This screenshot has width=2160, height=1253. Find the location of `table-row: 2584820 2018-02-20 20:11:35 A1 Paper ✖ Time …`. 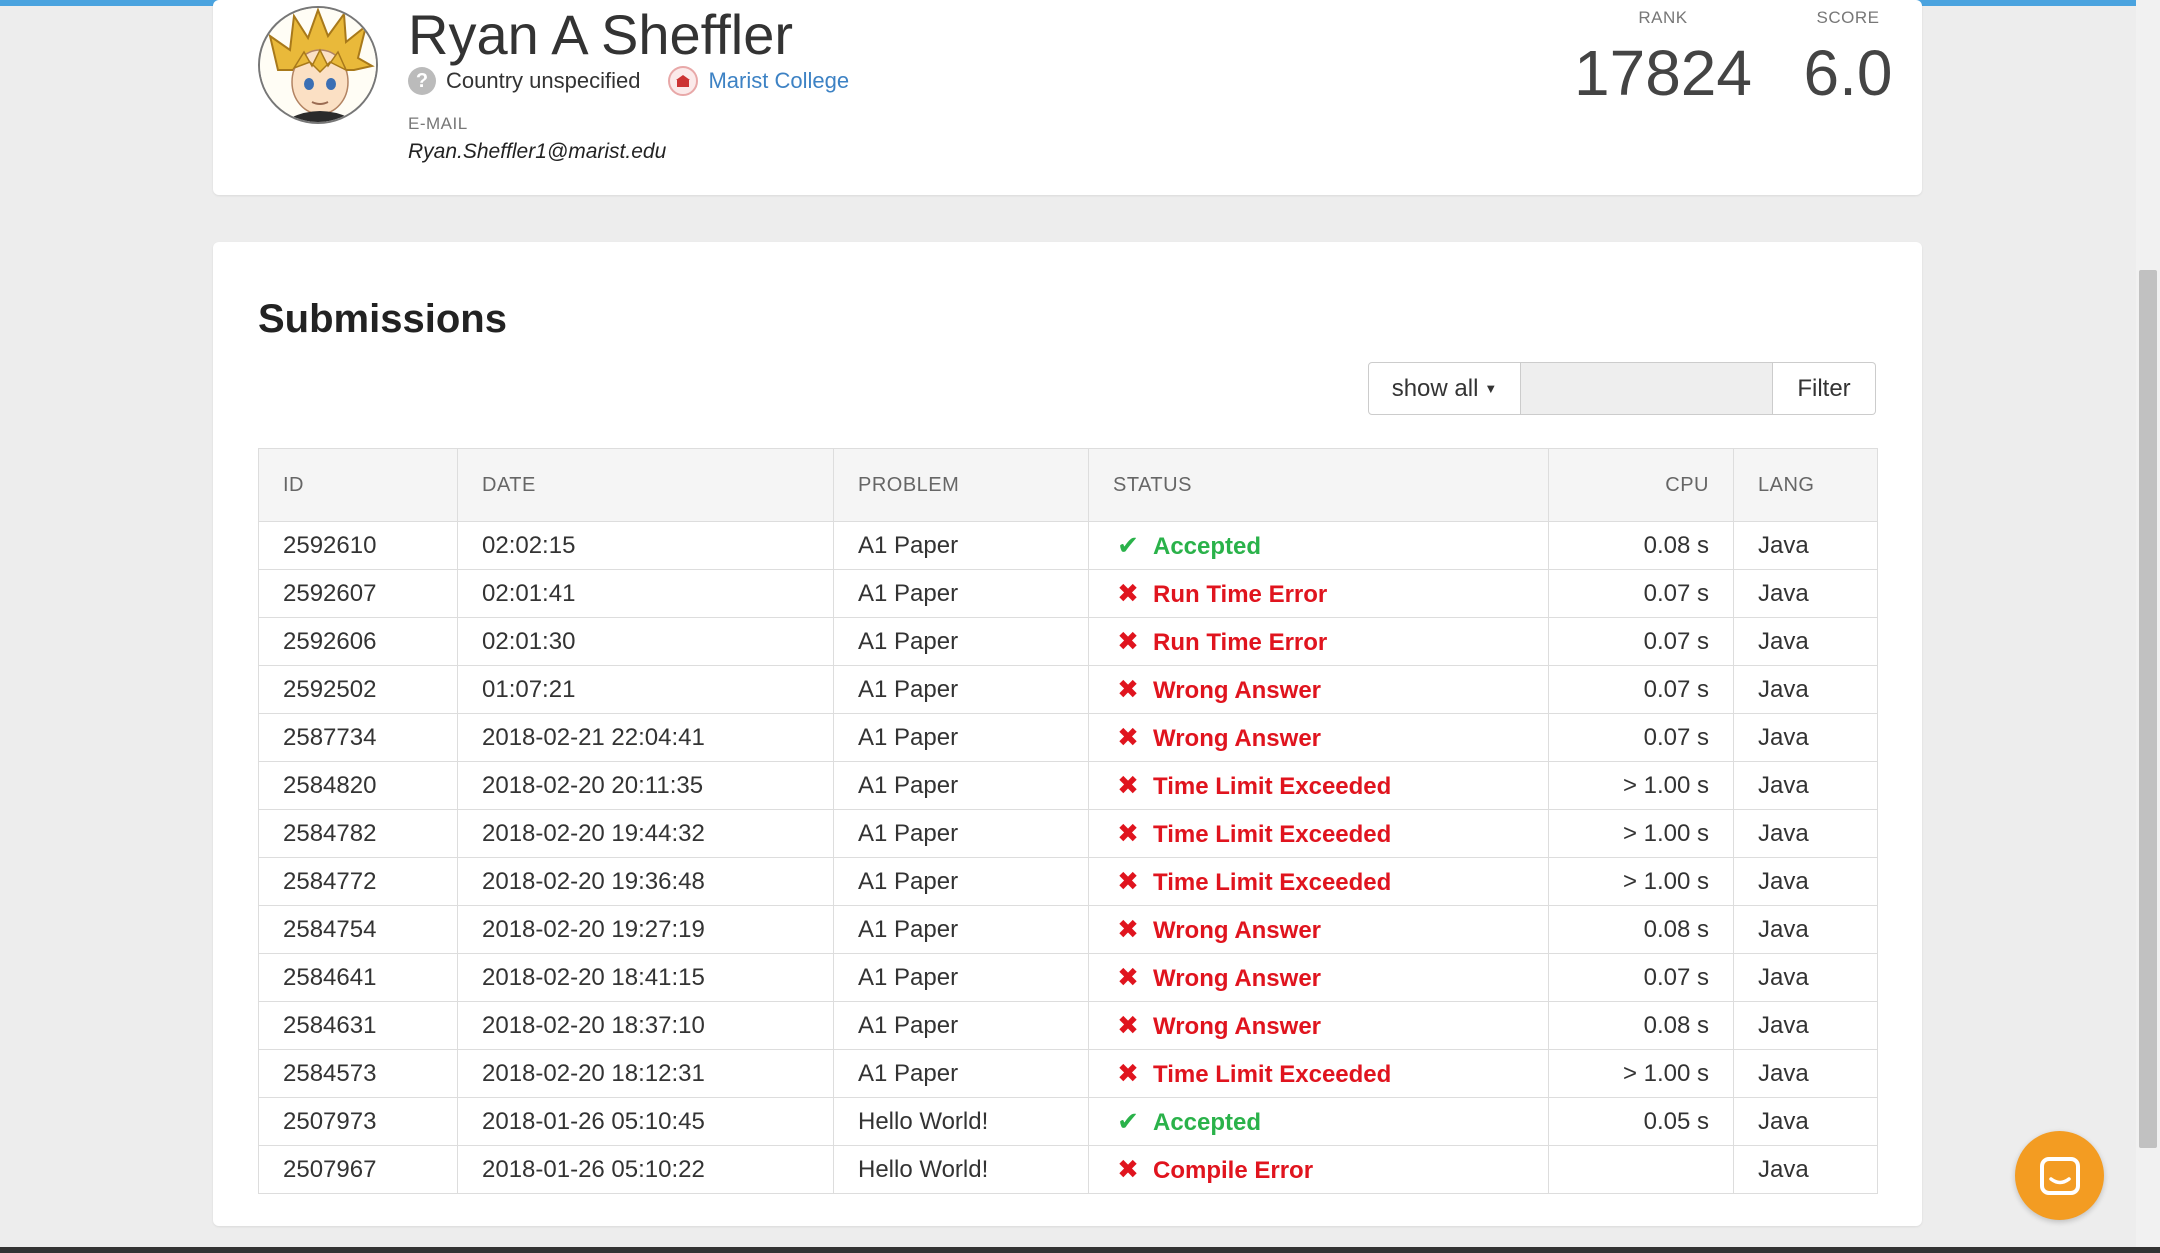

table-row: 2584820 2018-02-20 20:11:35 A1 Paper ✖ Time … is located at coordinates (1068, 785).